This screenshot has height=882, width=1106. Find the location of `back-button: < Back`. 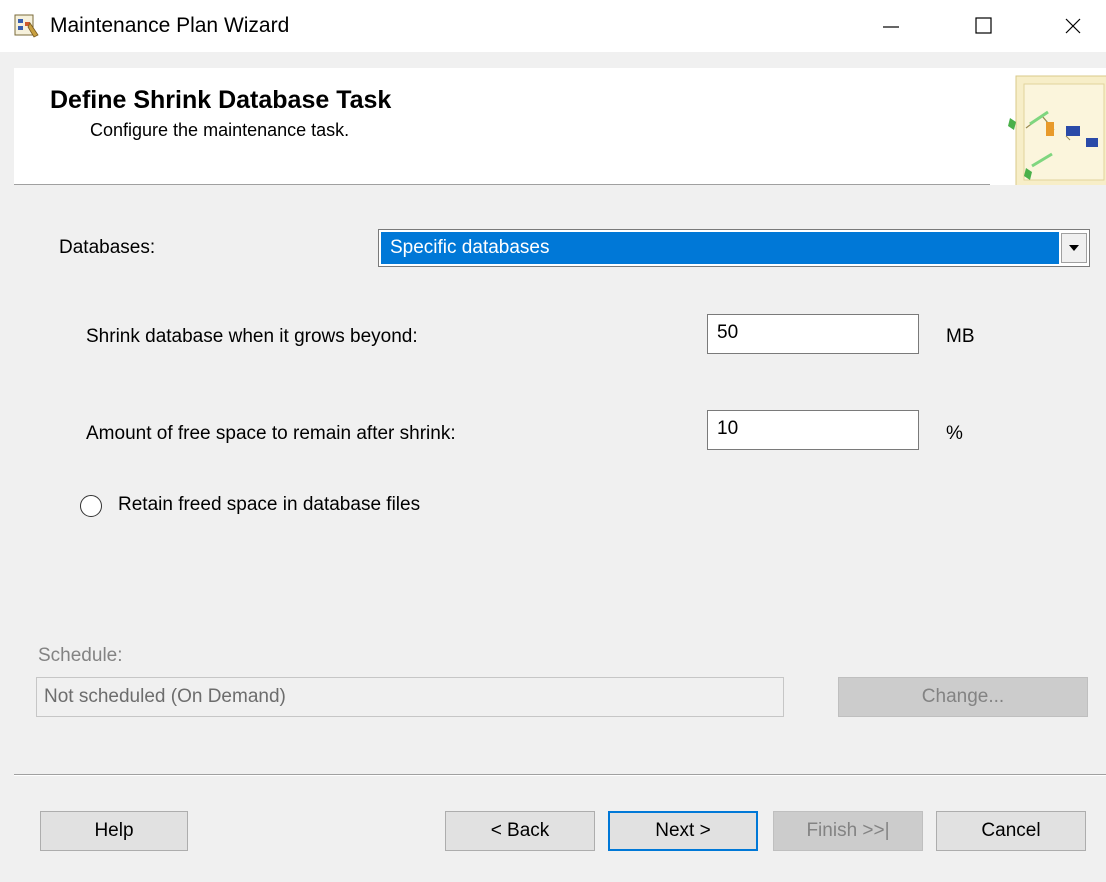

back-button: < Back is located at coordinates (520, 831).